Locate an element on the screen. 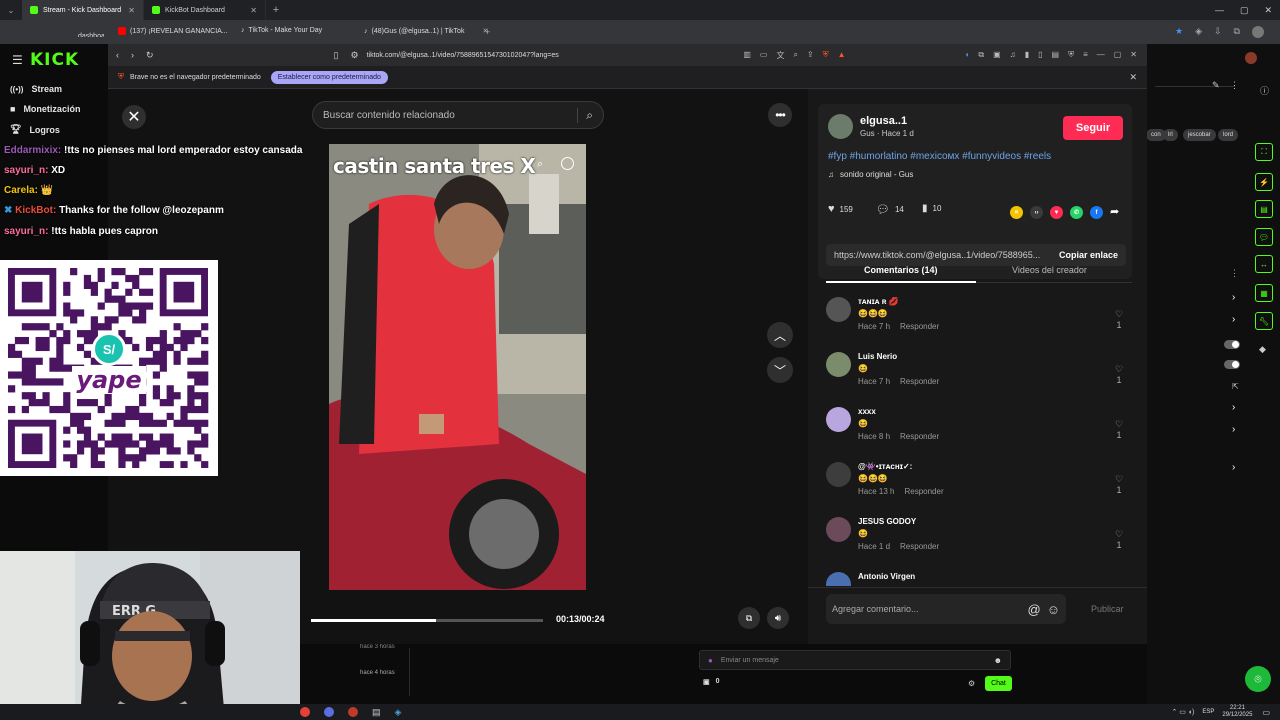  forward-icon: › is located at coordinates (132, 55).